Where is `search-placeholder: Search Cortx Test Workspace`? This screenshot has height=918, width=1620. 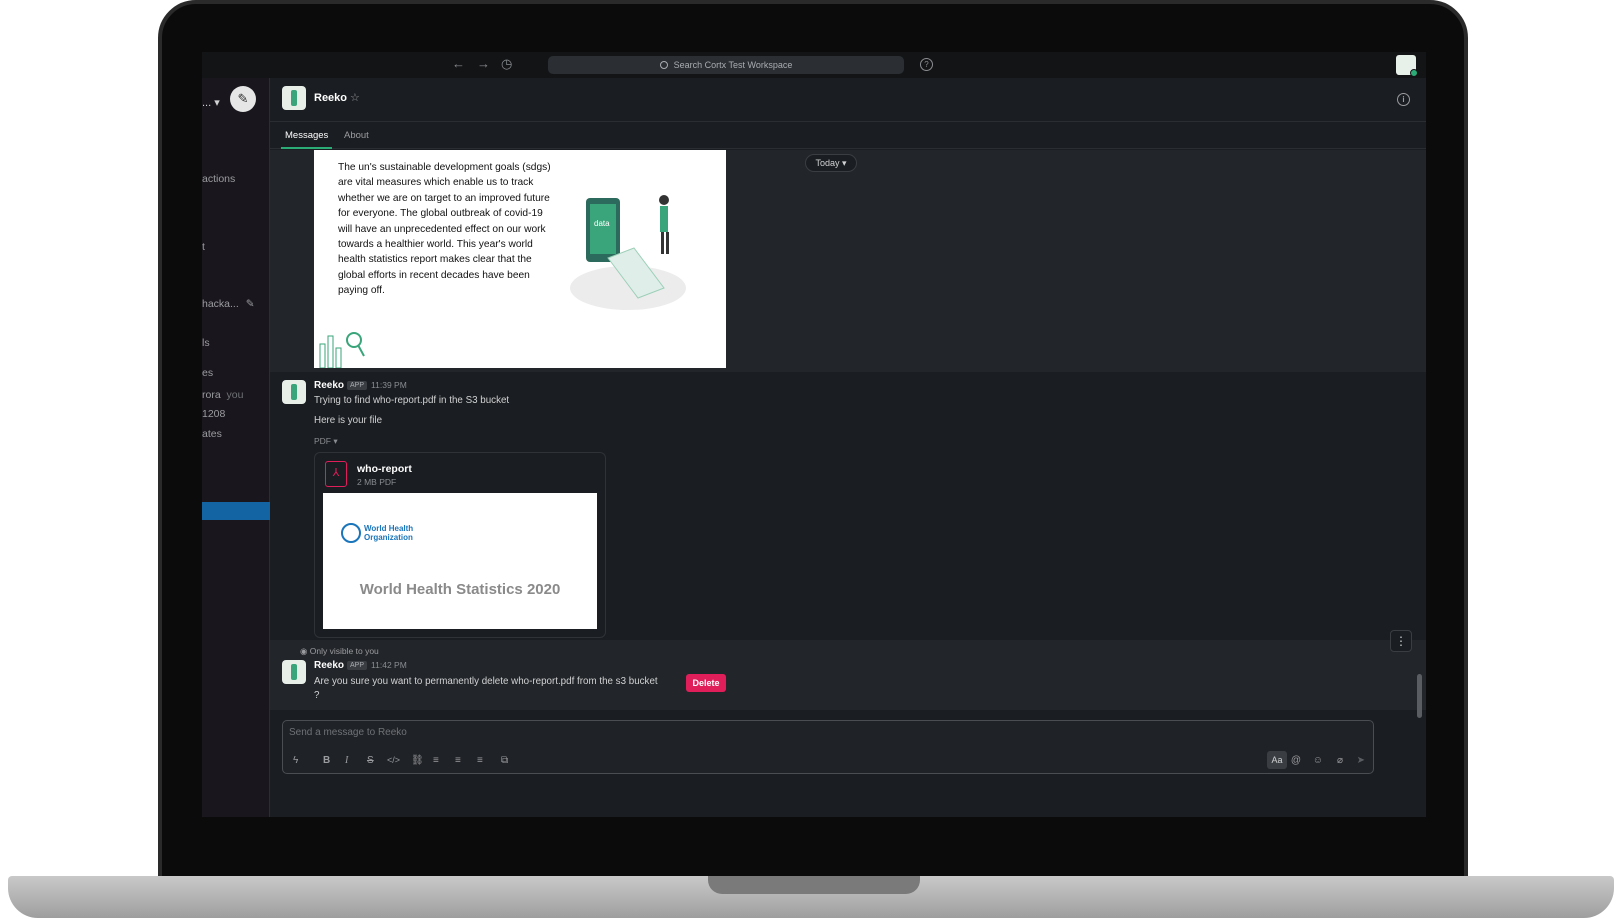
search-placeholder: Search Cortx Test Workspace is located at coordinates (733, 65).